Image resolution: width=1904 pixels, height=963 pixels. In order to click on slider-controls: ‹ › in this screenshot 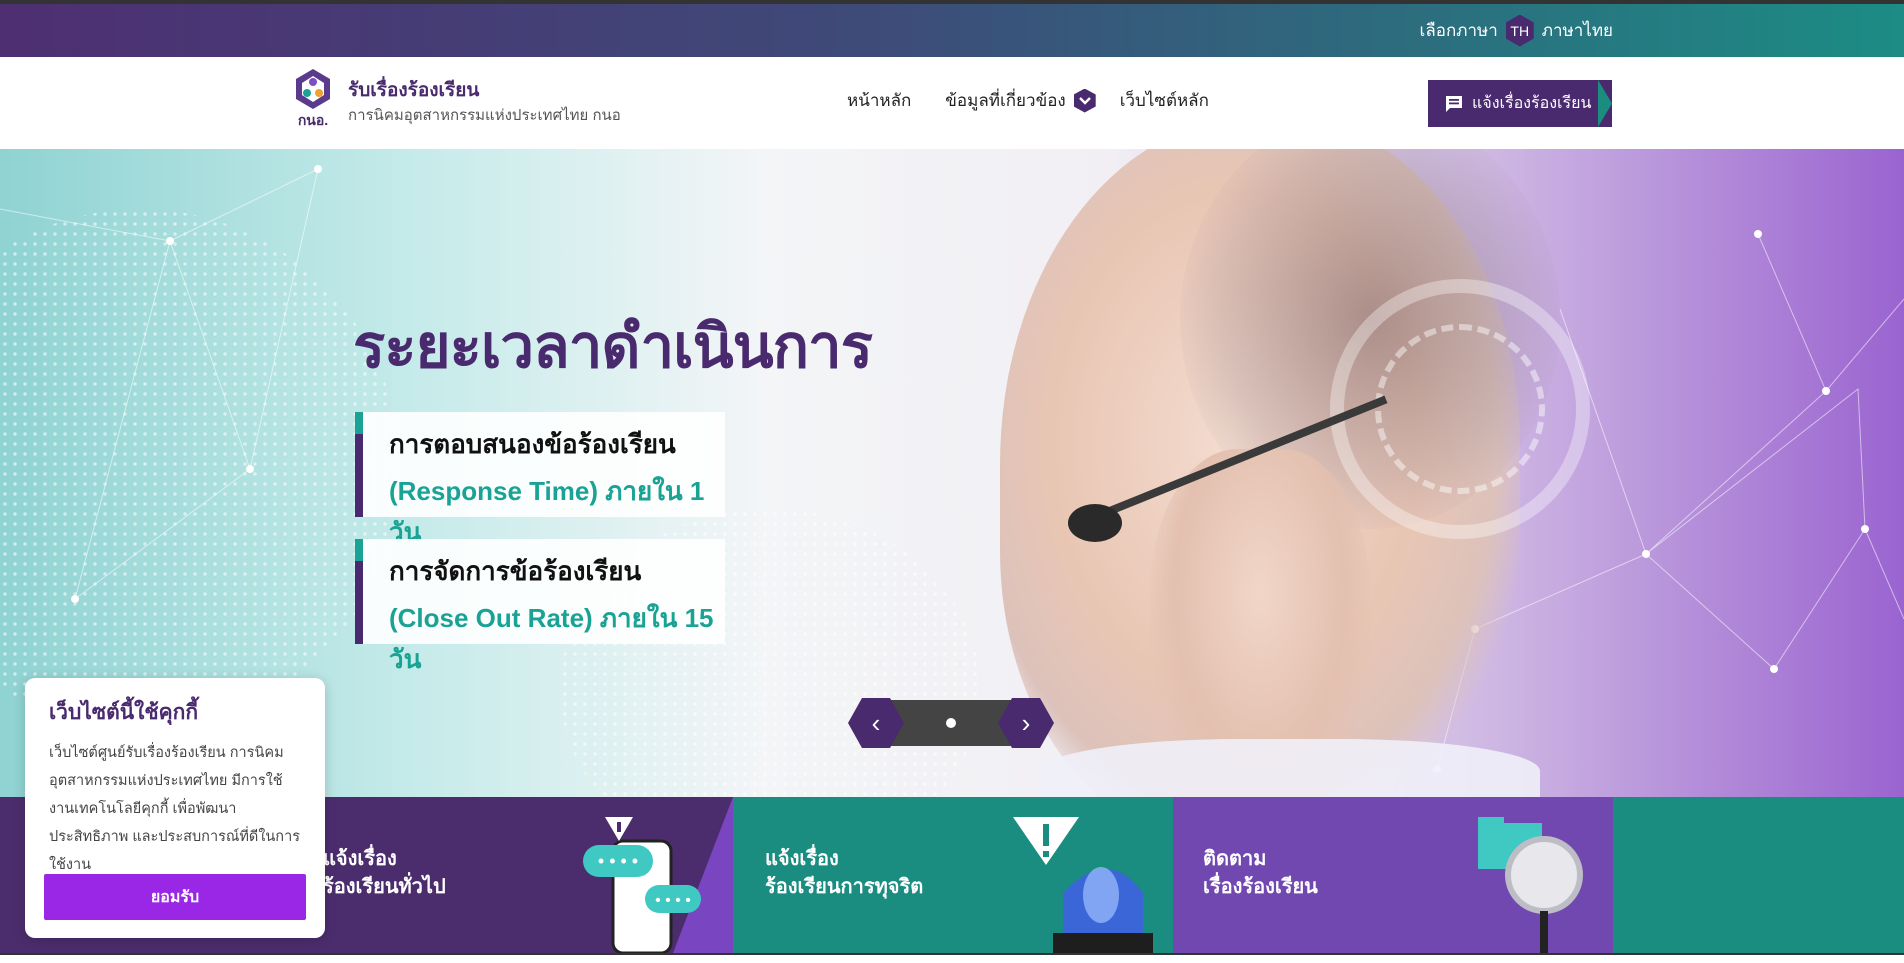, I will do `click(952, 723)`.